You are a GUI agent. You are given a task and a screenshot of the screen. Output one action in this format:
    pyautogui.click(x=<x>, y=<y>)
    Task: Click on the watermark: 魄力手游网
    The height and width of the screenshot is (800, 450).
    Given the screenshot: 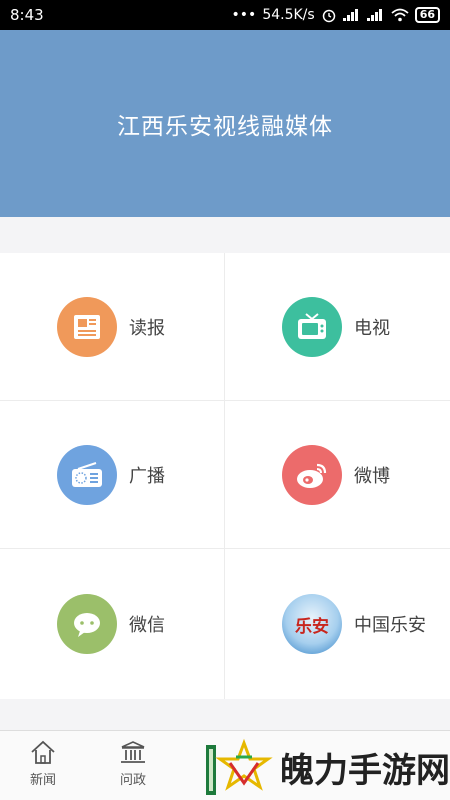 What is the action you would take?
    pyautogui.click(x=325, y=767)
    